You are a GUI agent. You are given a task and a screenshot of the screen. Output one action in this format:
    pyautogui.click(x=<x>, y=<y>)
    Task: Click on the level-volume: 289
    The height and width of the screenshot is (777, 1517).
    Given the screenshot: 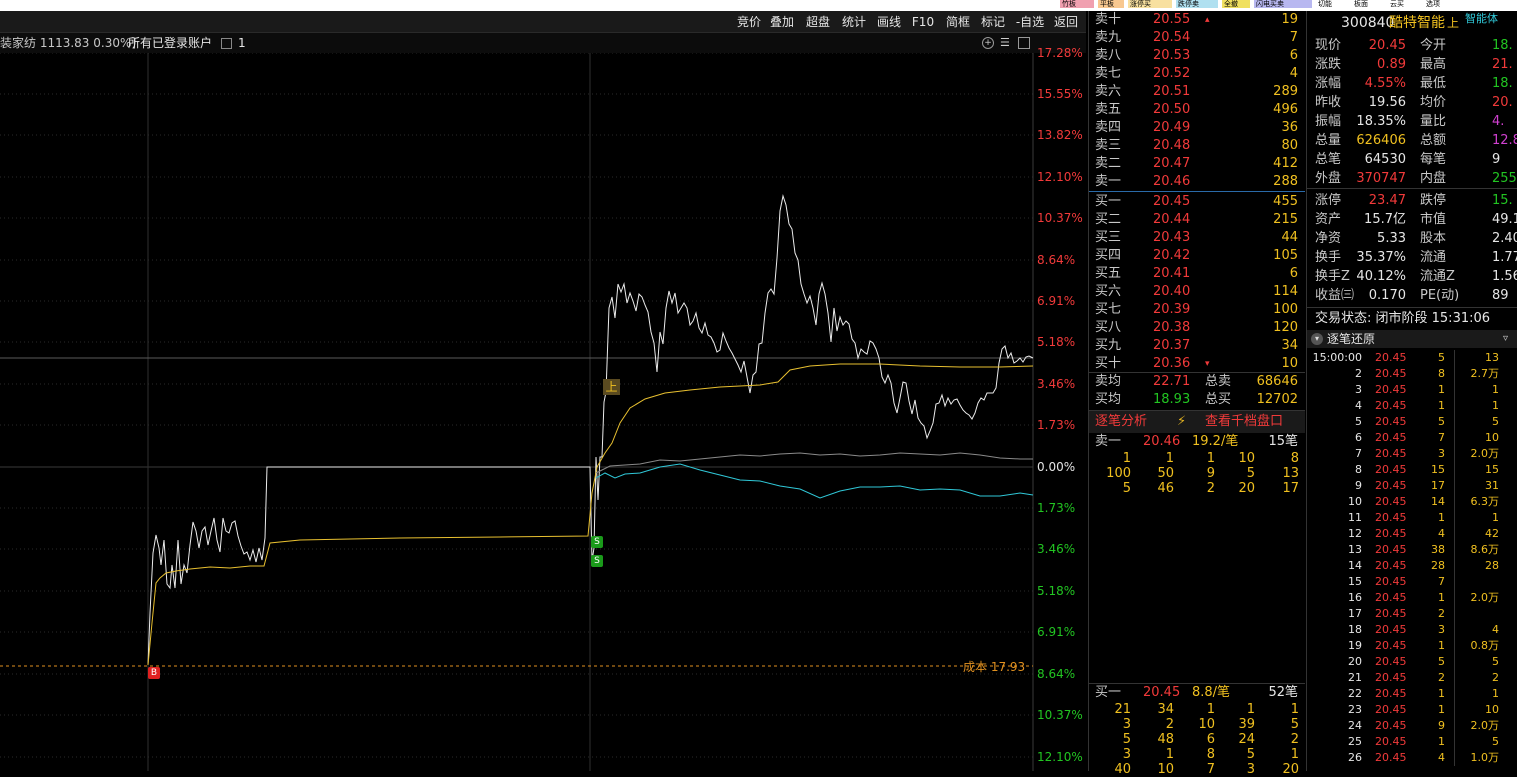 What is the action you would take?
    pyautogui.click(x=1285, y=91)
    